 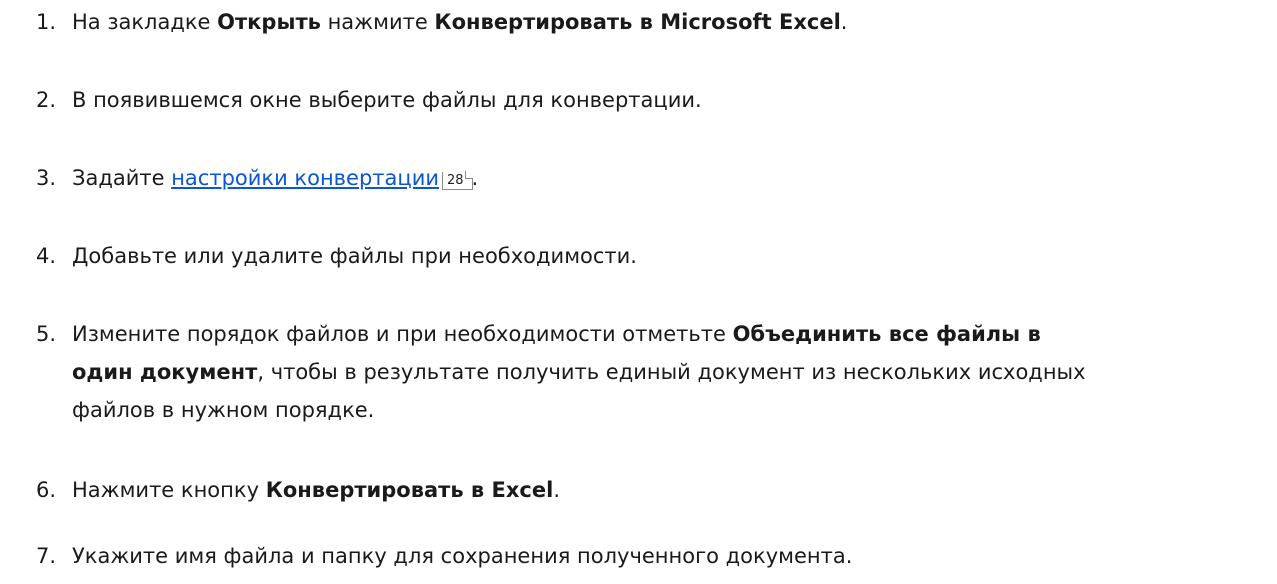 What do you see at coordinates (46, 556) in the screenshot?
I see `step-number: 7.` at bounding box center [46, 556].